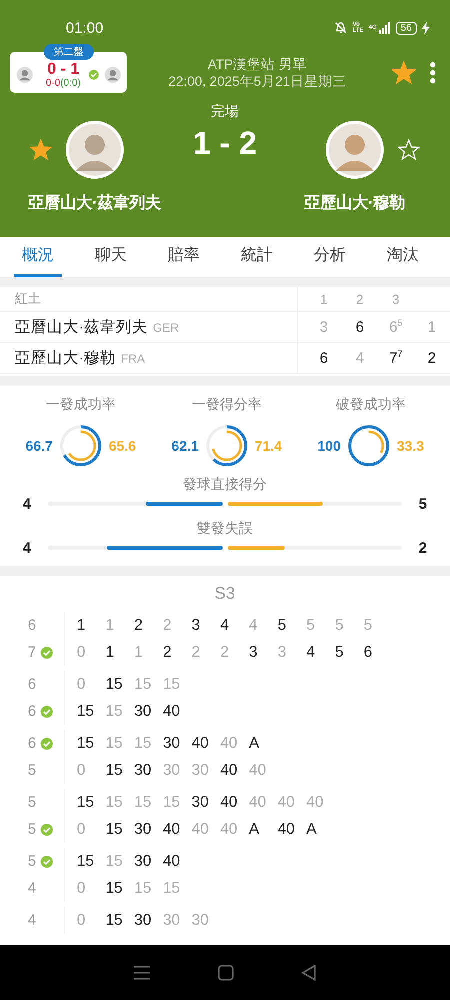 The width and height of the screenshot is (450, 1000). I want to click on tournament-title: ATP漢堡站 男單, so click(257, 64).